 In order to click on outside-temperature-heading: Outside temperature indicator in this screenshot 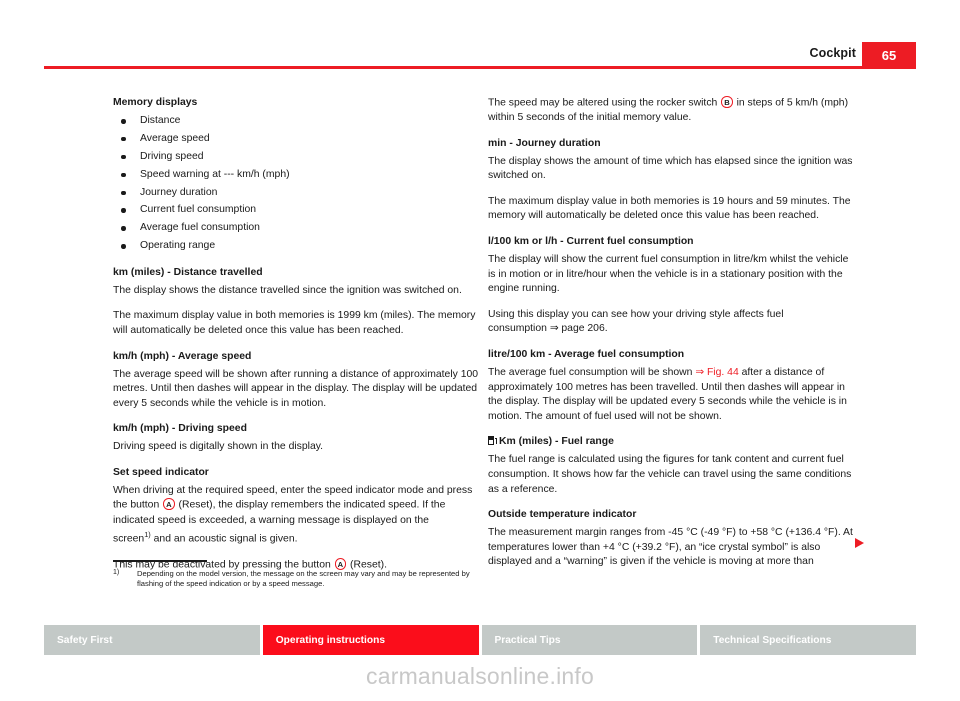, I will do `click(562, 515)`.